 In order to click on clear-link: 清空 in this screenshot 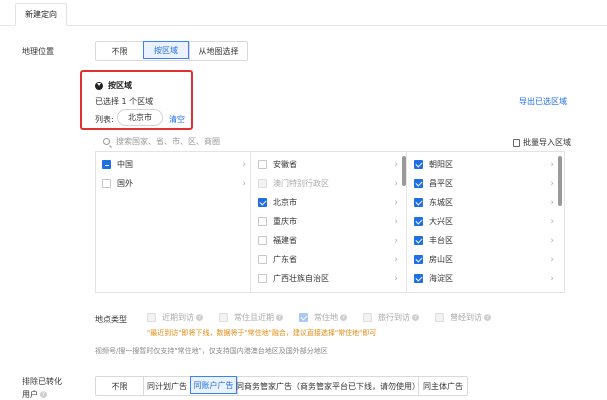, I will do `click(177, 119)`.